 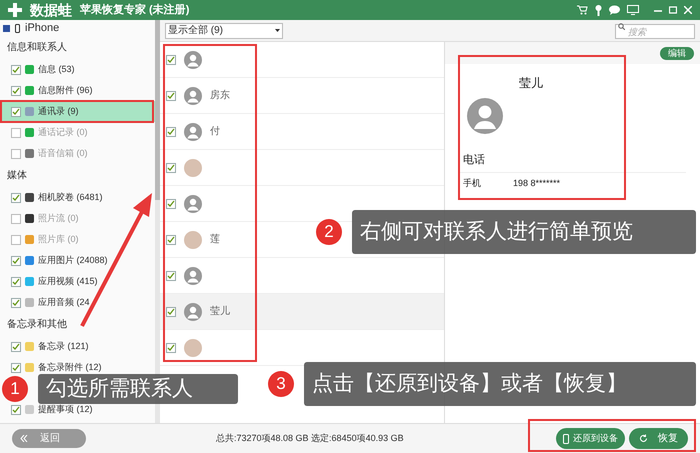 What do you see at coordinates (51, 10) in the screenshot?
I see `app-logo: 数据蛙` at bounding box center [51, 10].